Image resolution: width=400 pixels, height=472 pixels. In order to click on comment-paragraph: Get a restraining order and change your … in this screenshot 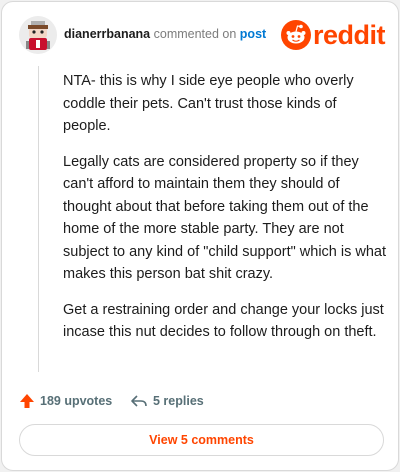, I will do `click(223, 321)`.